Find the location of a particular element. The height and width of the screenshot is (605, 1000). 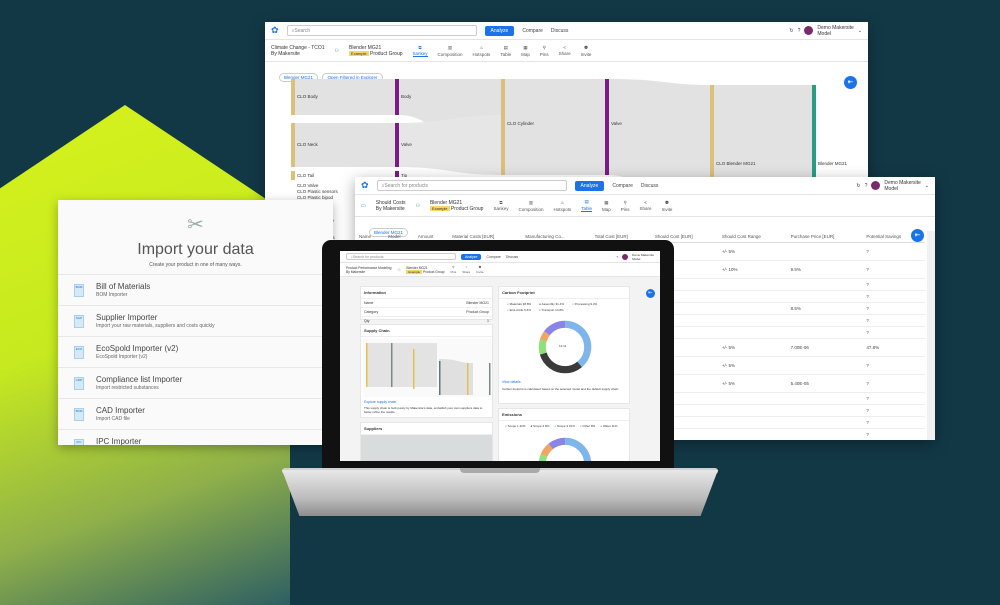

info-value: Product Group is located at coordinates (477, 312).